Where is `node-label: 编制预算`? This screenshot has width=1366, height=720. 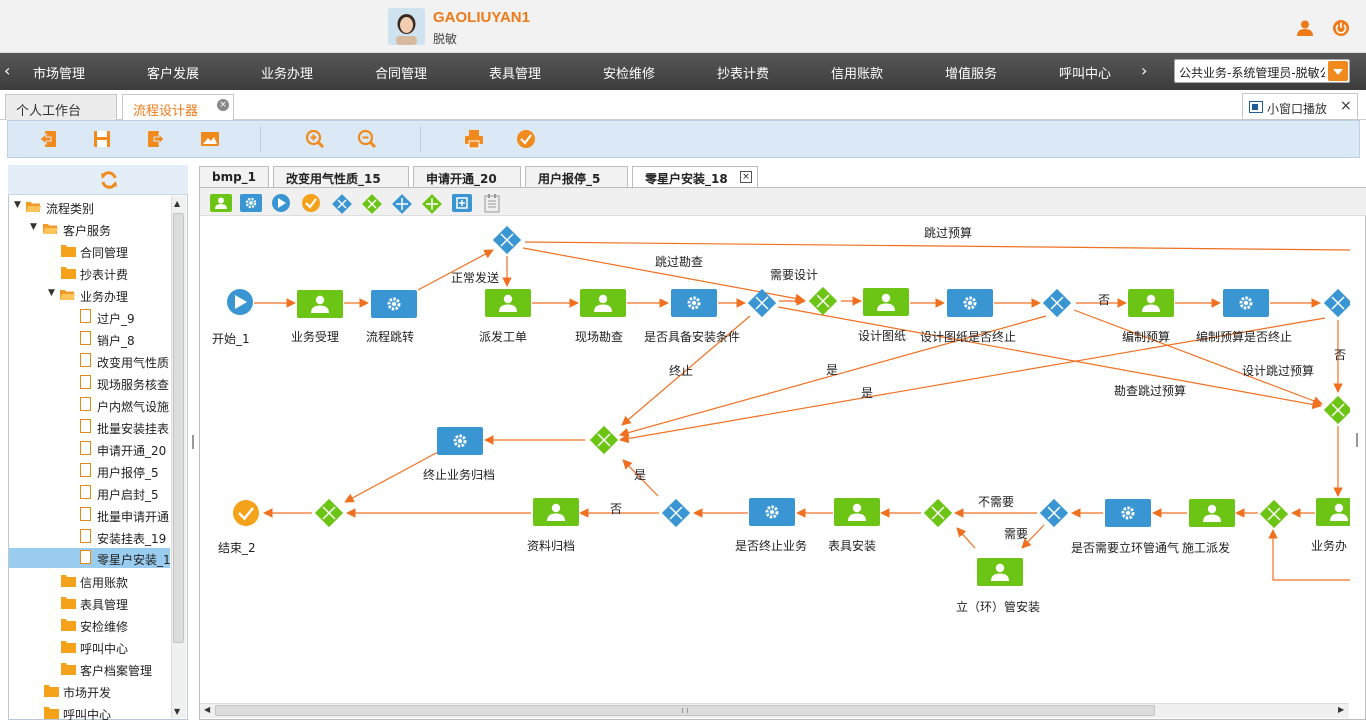 node-label: 编制预算 is located at coordinates (1146, 336).